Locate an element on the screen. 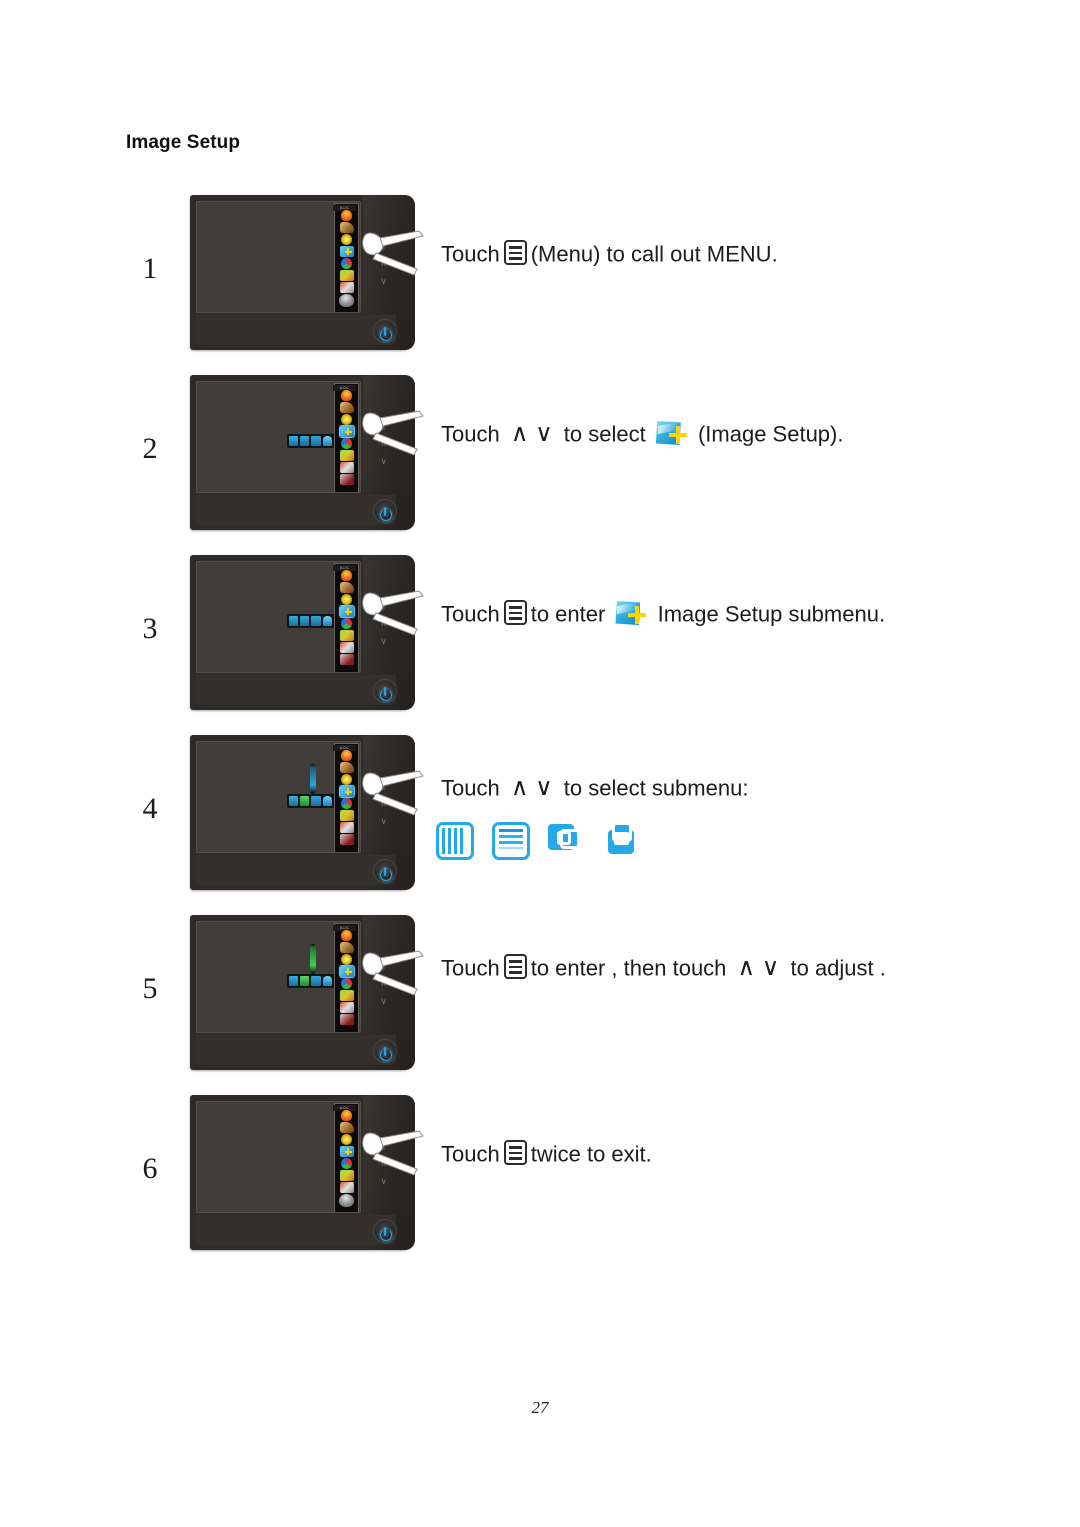 This screenshot has height=1527, width=1080. clock-icon is located at coordinates (455, 841).